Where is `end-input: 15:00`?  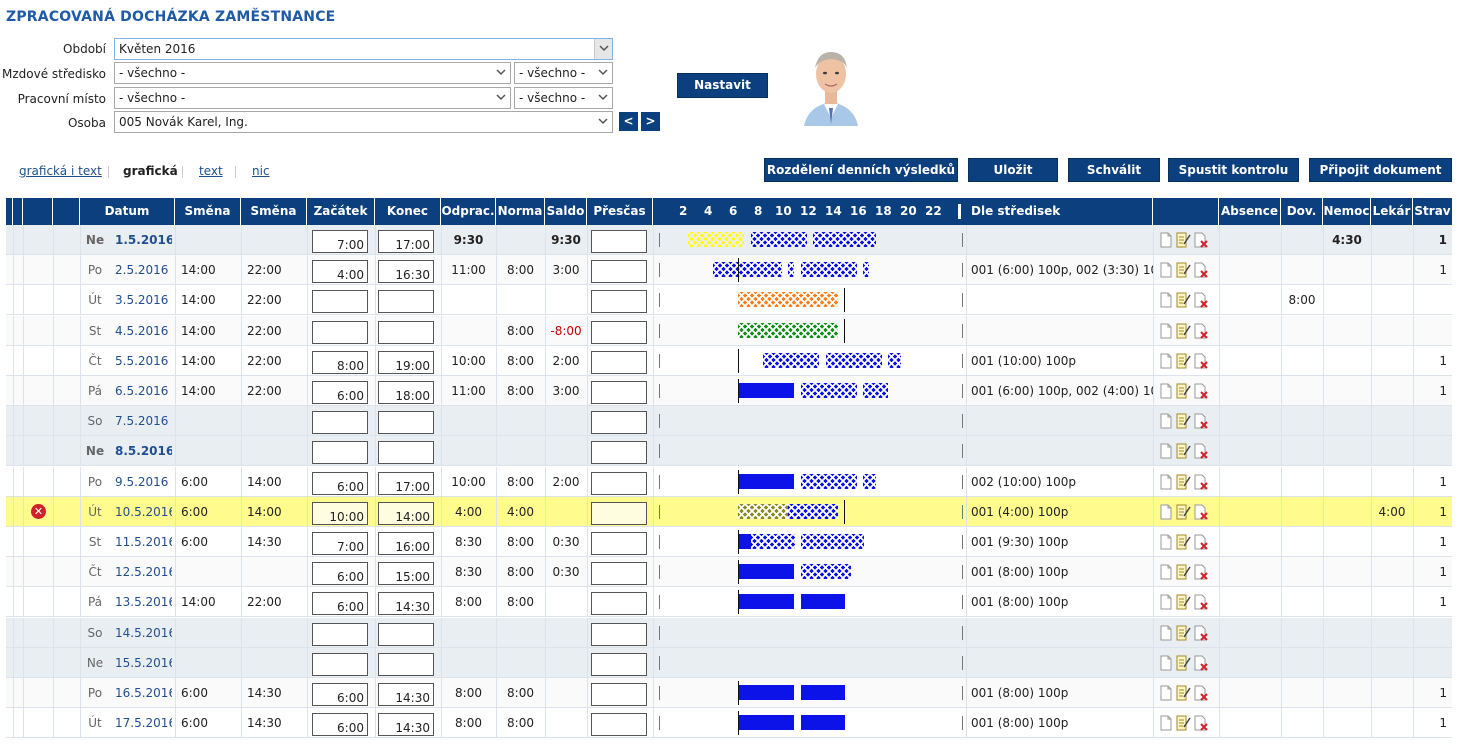
end-input: 15:00 is located at coordinates (406, 573).